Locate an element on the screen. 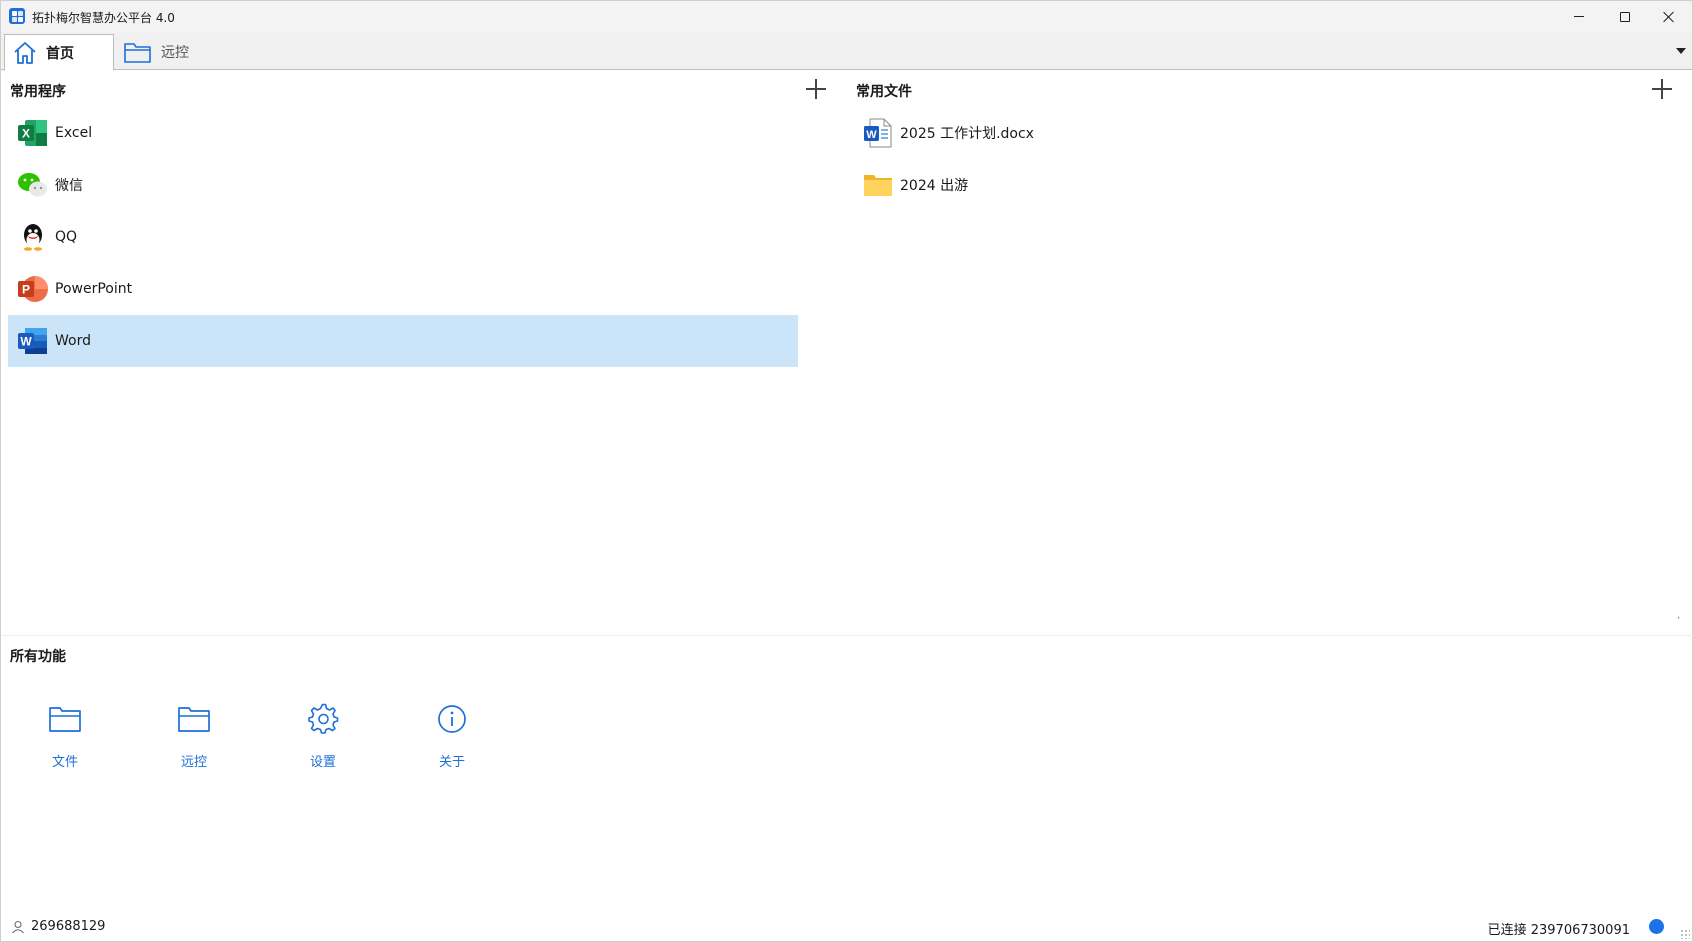  tab-home-label: 首页 is located at coordinates (60, 53).